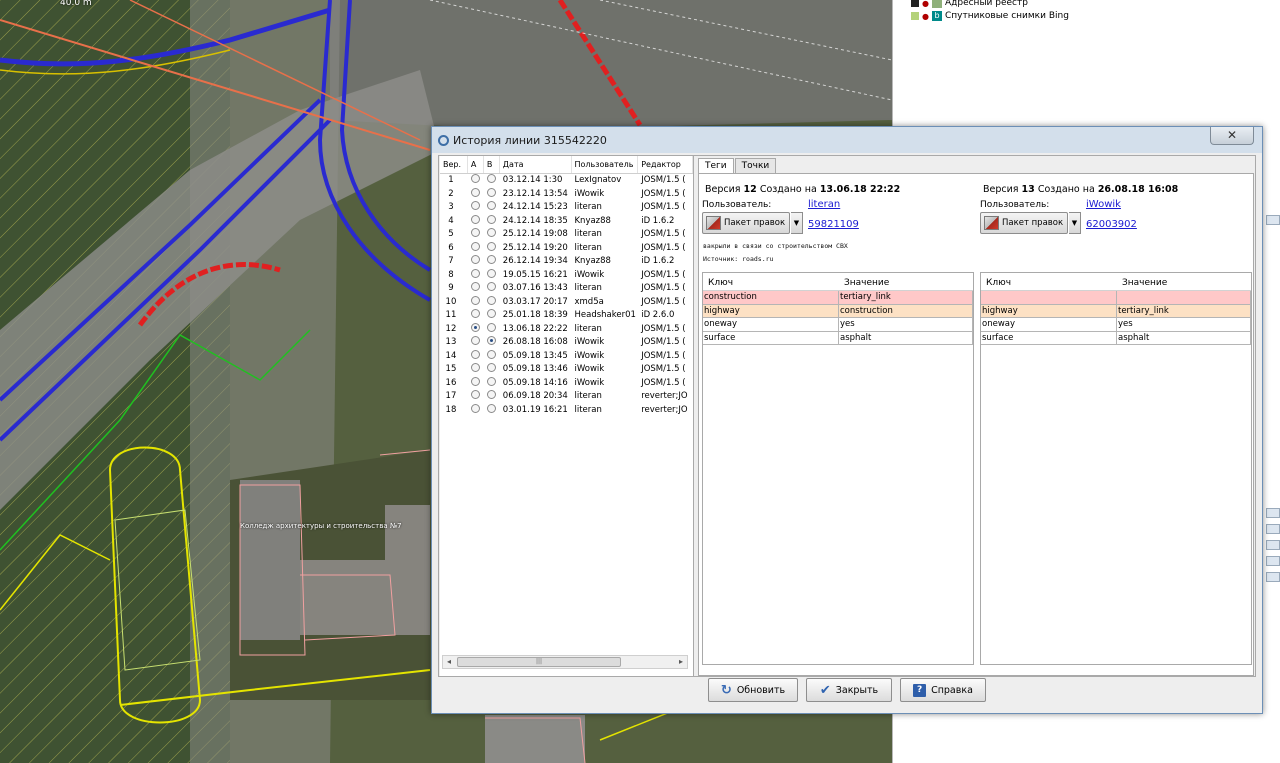  I want to click on history-row: 18 03.01.19 16:21 literan reverter;JO, so click(566, 410).